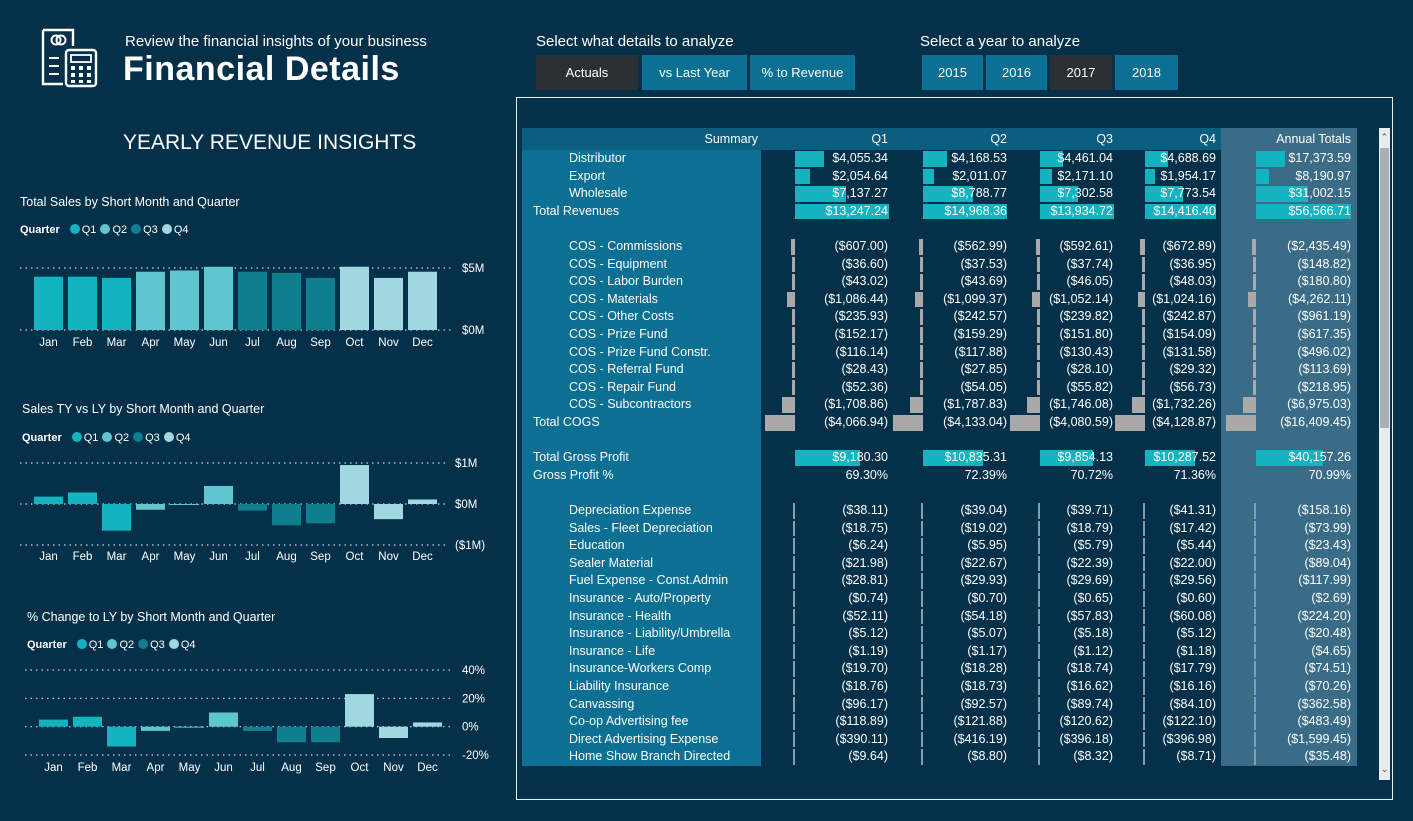 The image size is (1413, 821). Describe the element at coordinates (1319, 210) in the screenshot. I see `table-cell: $56,566.71` at that location.